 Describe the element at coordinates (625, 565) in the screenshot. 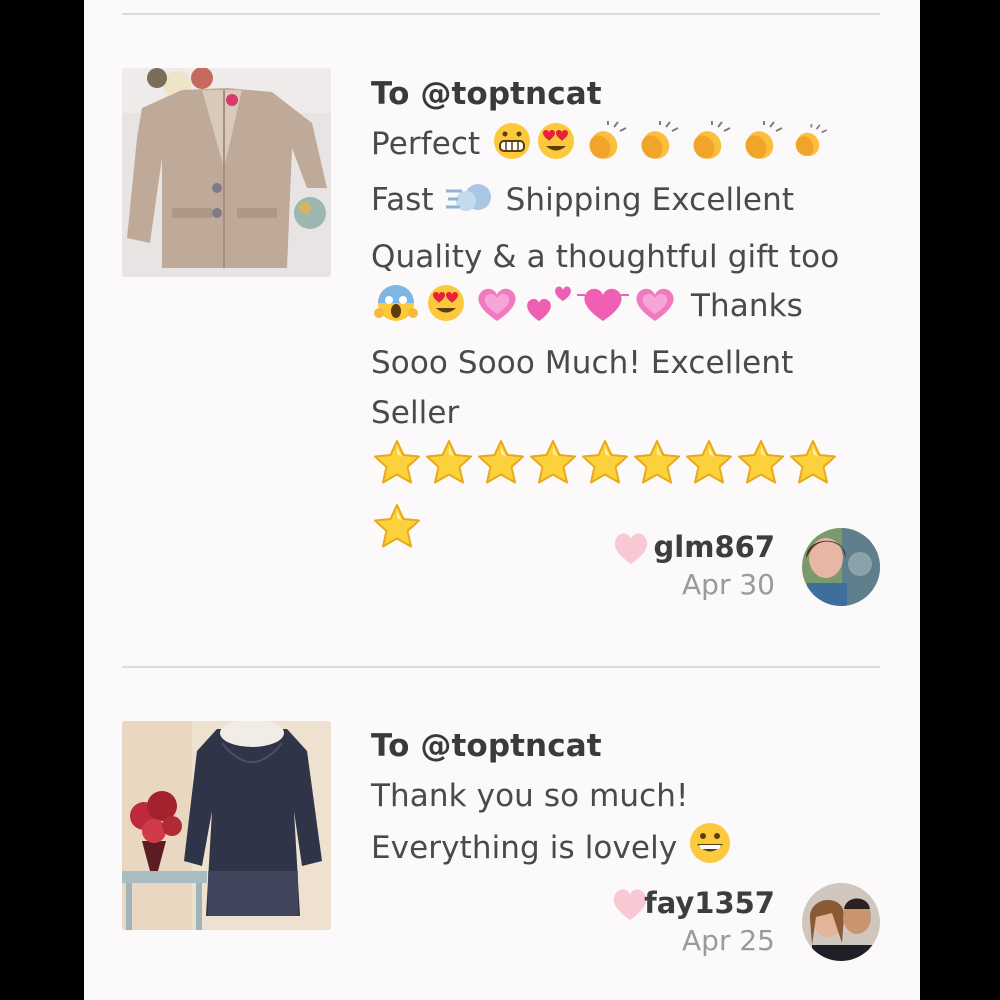

I see `review-1-meta: glm867 Apr 30` at that location.